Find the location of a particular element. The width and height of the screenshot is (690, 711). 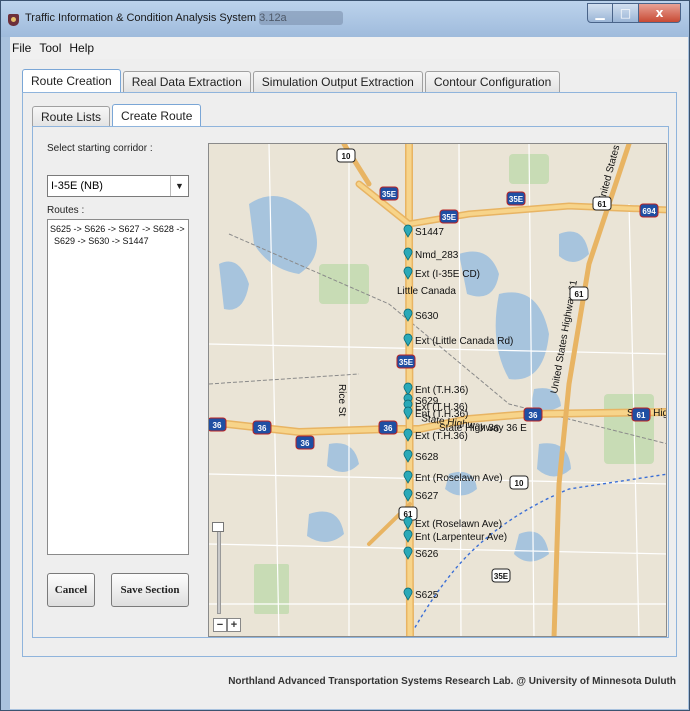

place-label: Little Canada is located at coordinates (426, 291).